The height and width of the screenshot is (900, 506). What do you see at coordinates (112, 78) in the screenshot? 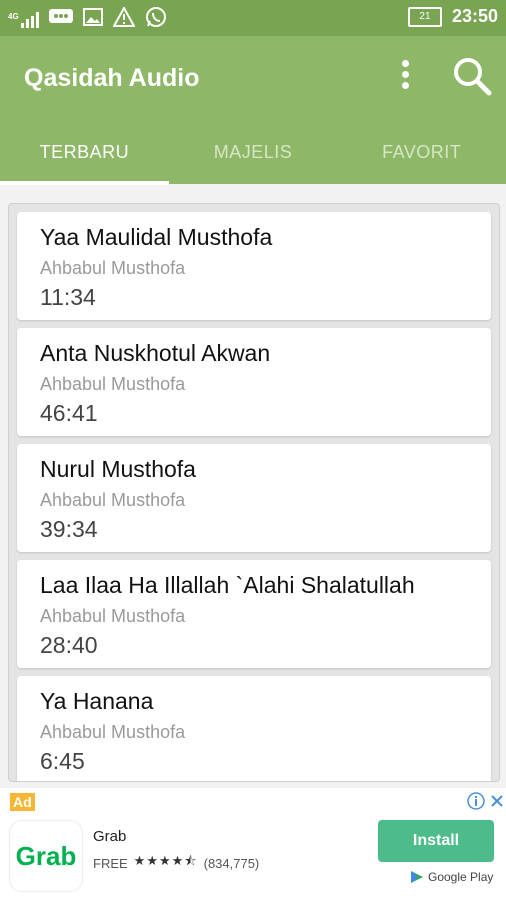
I see `app-title: Qasidah Audio` at bounding box center [112, 78].